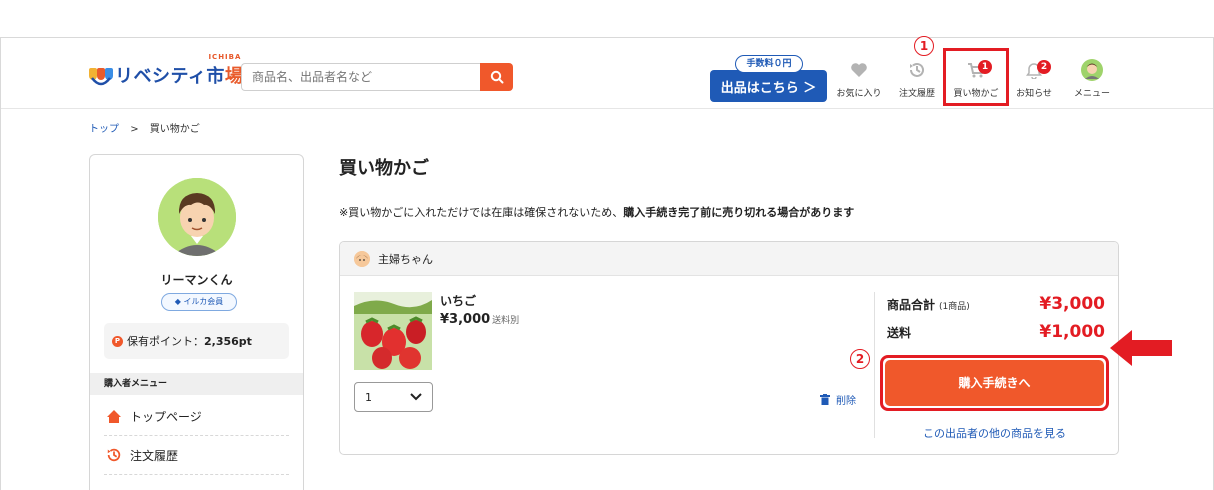  What do you see at coordinates (859, 70) in the screenshot?
I see `heart-icon` at bounding box center [859, 70].